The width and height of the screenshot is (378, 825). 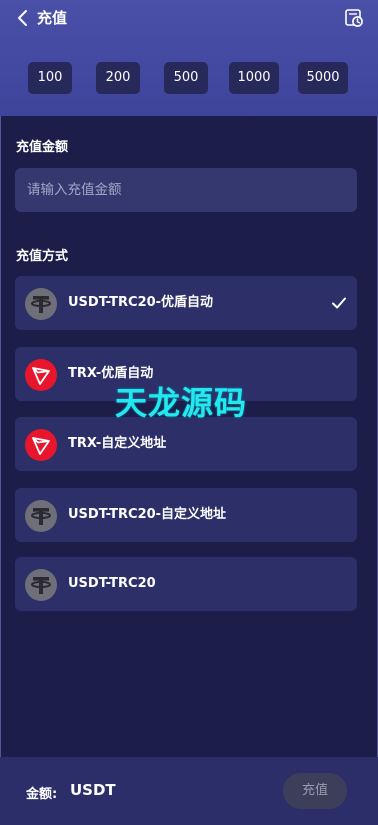 What do you see at coordinates (42, 147) in the screenshot?
I see `amount-section-label: 充值金额` at bounding box center [42, 147].